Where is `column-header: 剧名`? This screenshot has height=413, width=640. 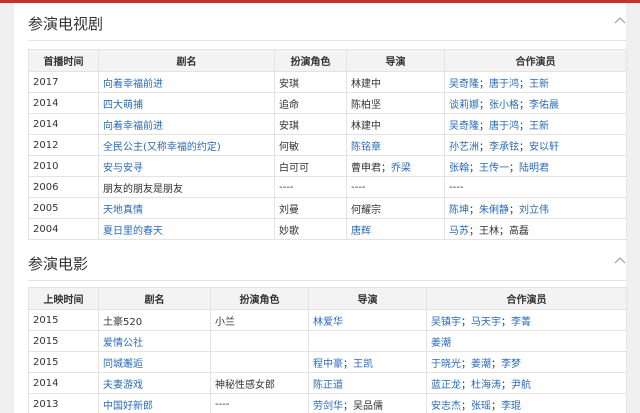
column-header: 剧名 is located at coordinates (186, 60).